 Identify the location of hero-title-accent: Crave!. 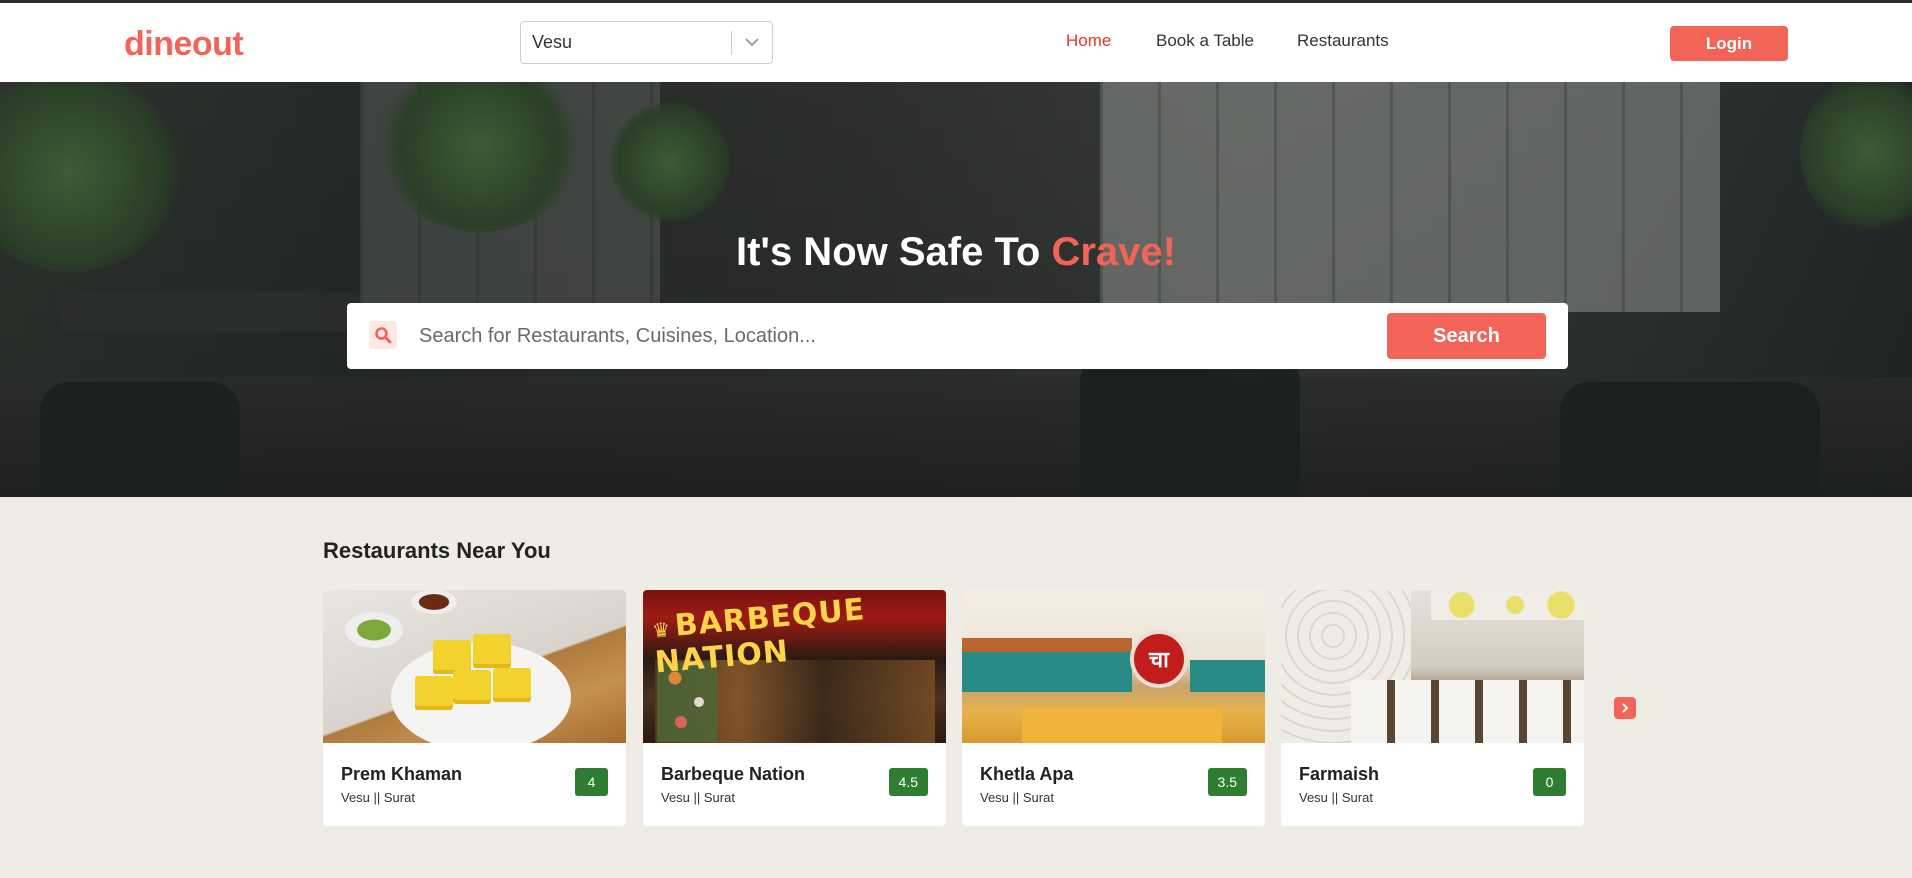
(1113, 252).